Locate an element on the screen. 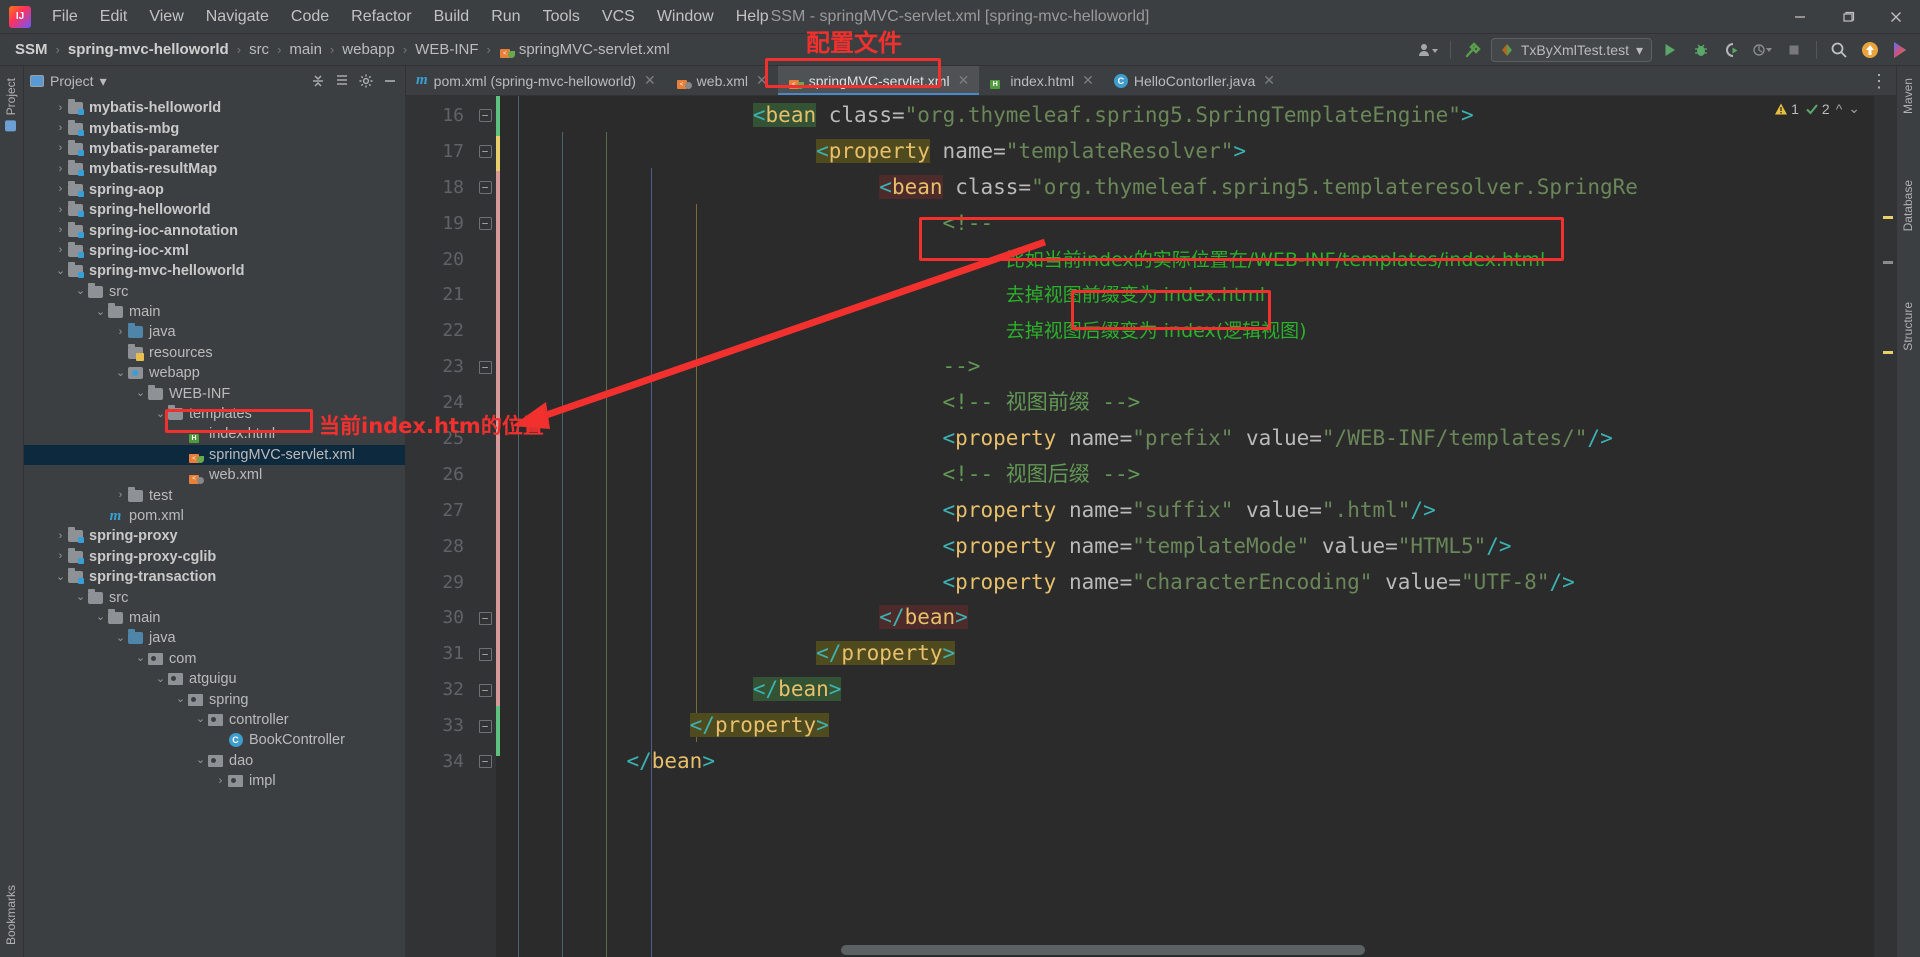  menu-item-navigate: Navigate is located at coordinates (237, 17).